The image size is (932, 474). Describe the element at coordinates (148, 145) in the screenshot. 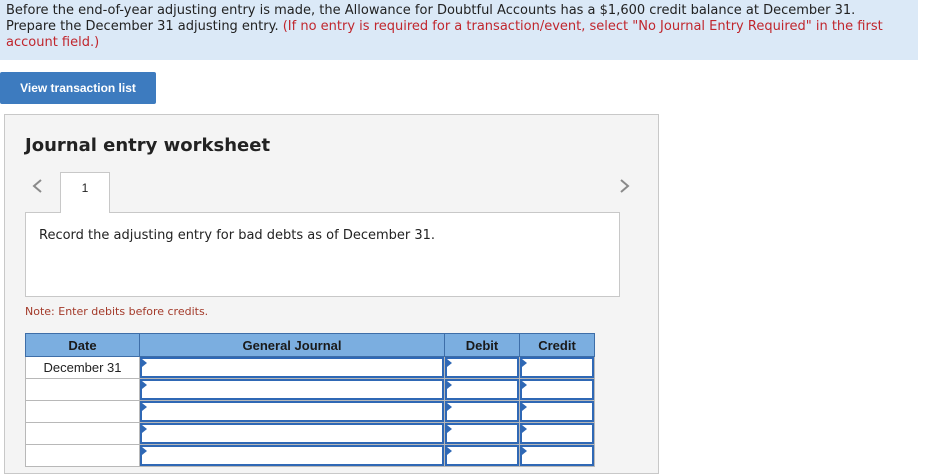

I see `worksheet-title: Journal entry worksheet` at that location.